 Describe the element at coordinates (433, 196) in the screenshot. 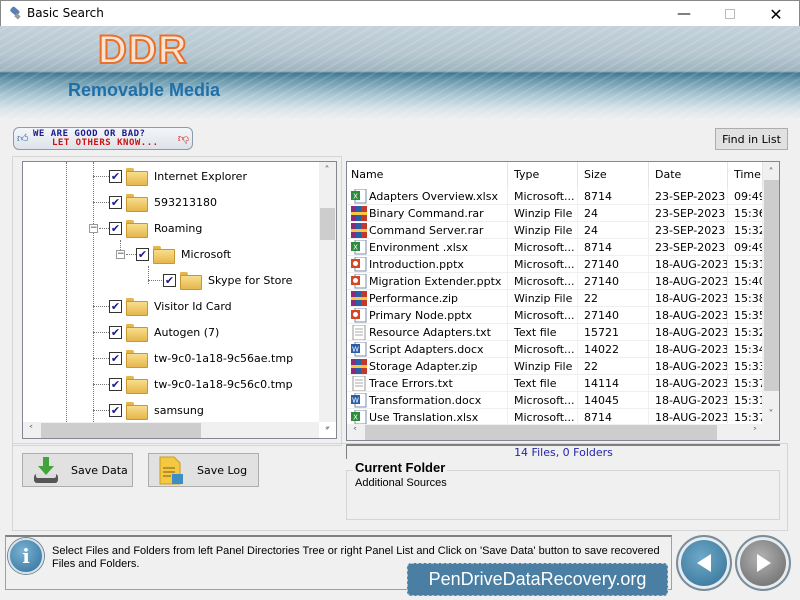

I see `file-name: Adapters Overview.xlsx` at that location.